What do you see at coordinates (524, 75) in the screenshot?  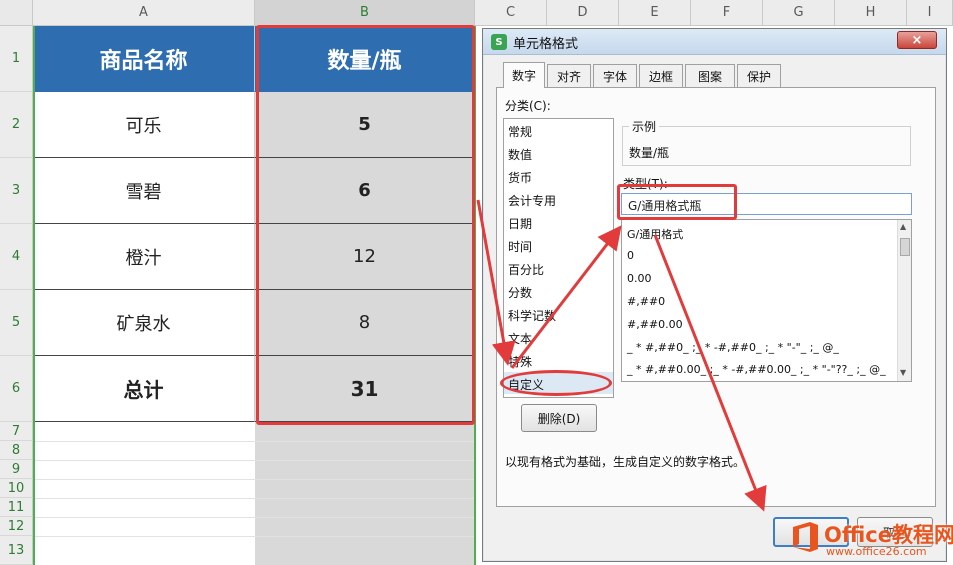 I see `tab-number: 数字` at bounding box center [524, 75].